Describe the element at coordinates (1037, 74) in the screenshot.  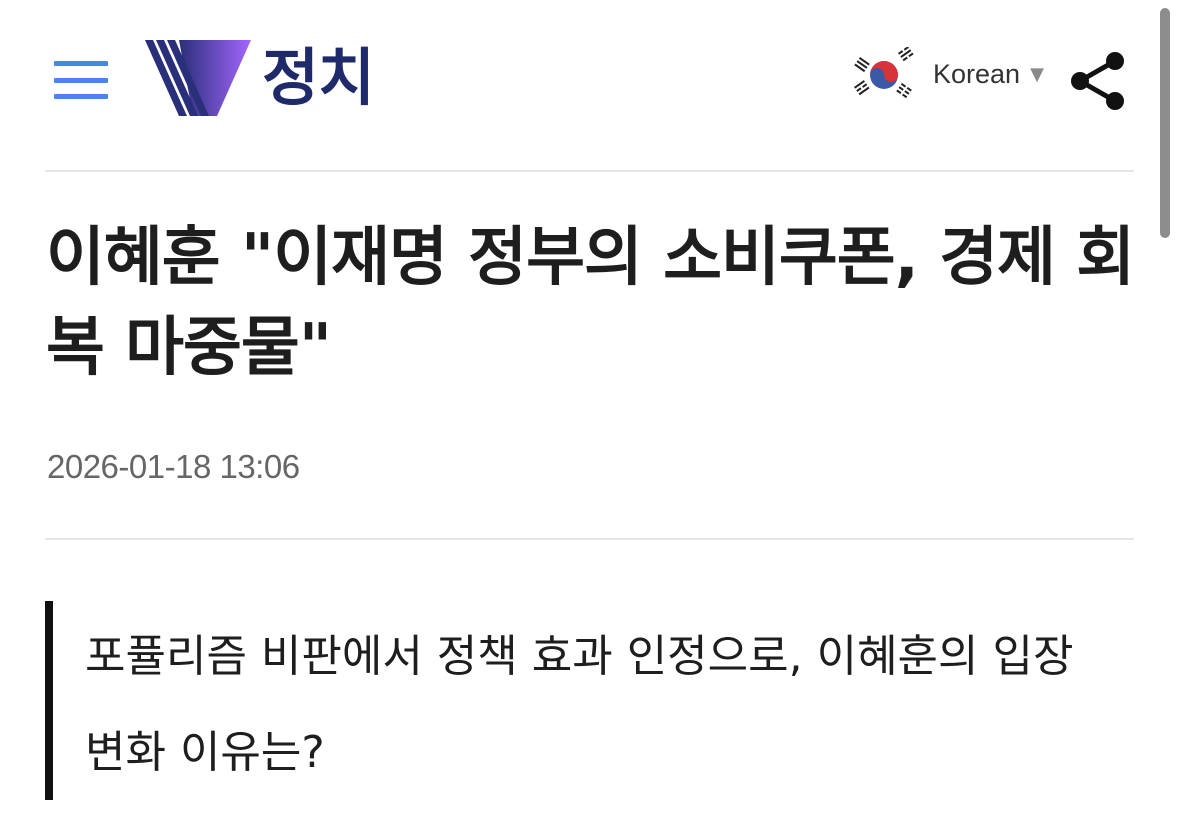
I see `chevron-down-icon: ▼` at that location.